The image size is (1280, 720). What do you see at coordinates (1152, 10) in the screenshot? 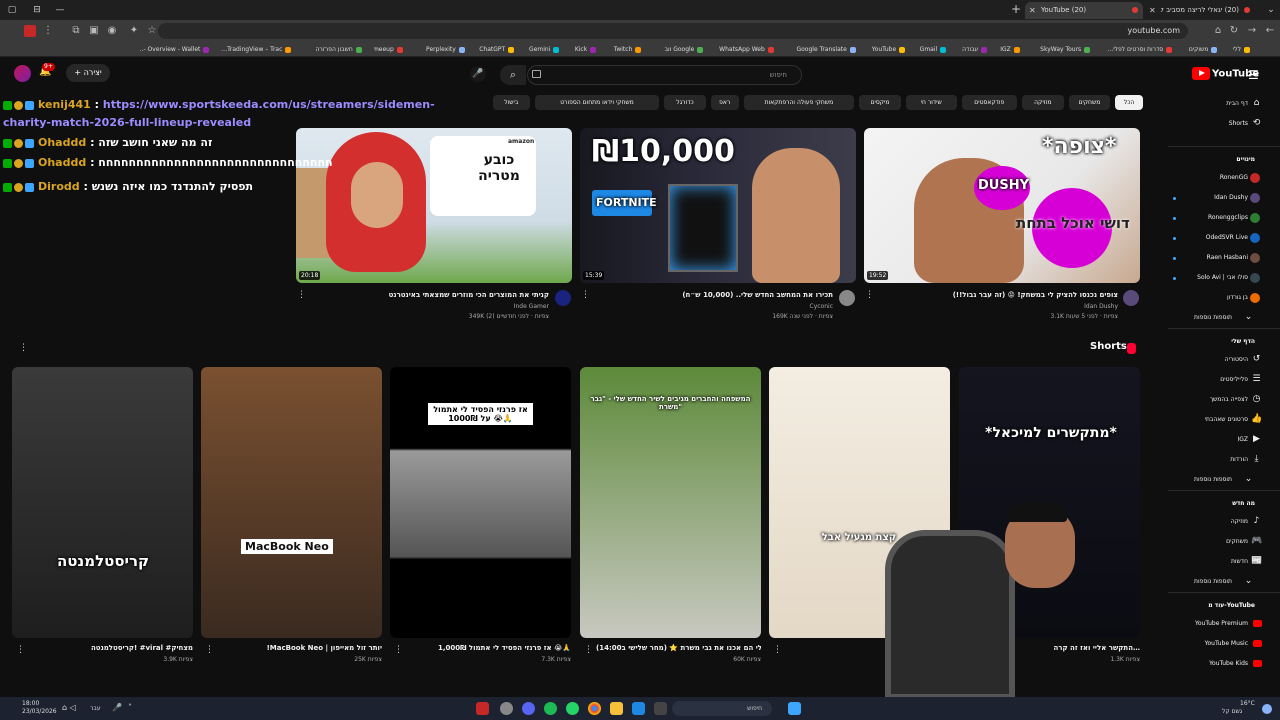
I see `close-icon: ✕` at bounding box center [1152, 10].